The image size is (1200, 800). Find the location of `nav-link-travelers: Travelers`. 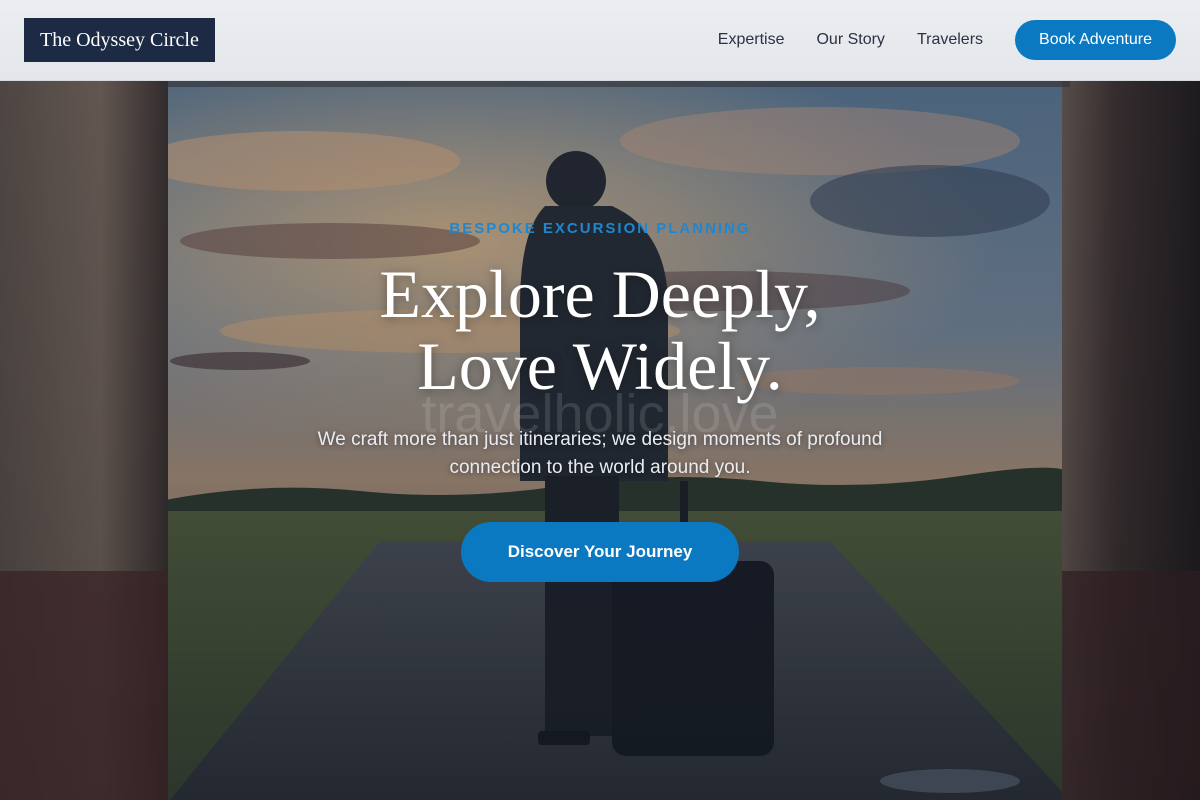

nav-link-travelers: Travelers is located at coordinates (950, 40).